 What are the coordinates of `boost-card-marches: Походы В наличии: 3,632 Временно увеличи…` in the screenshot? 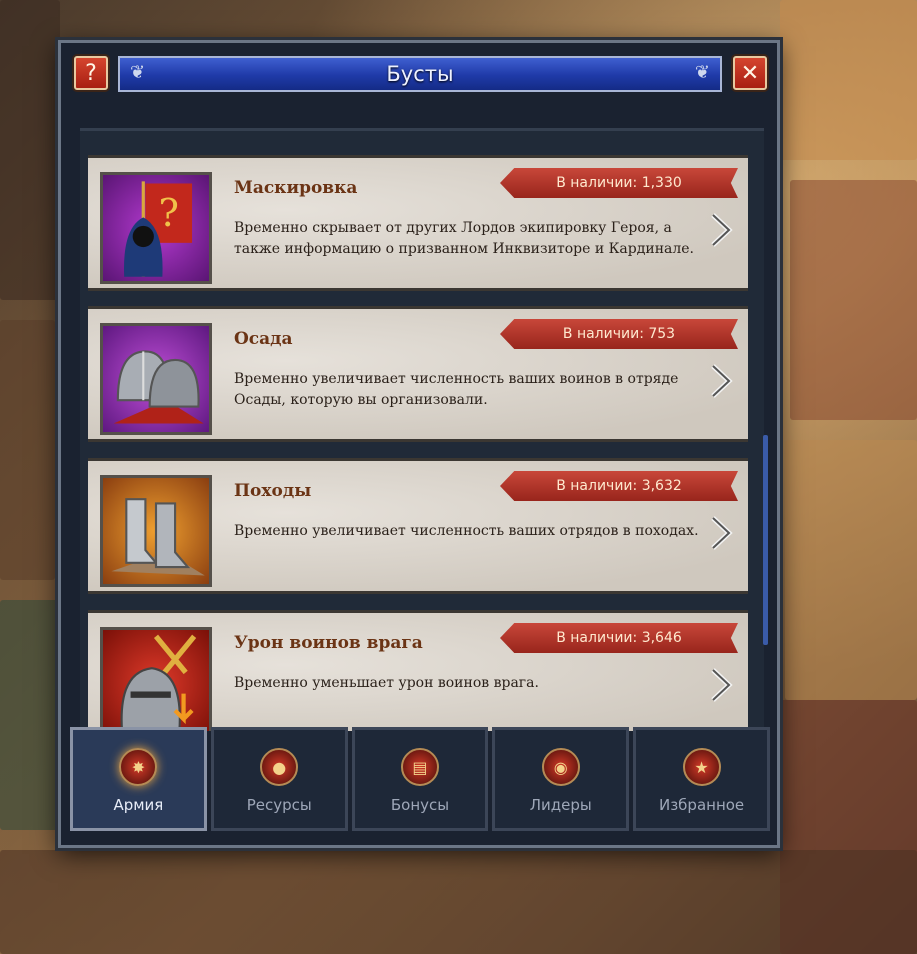 It's located at (418, 526).